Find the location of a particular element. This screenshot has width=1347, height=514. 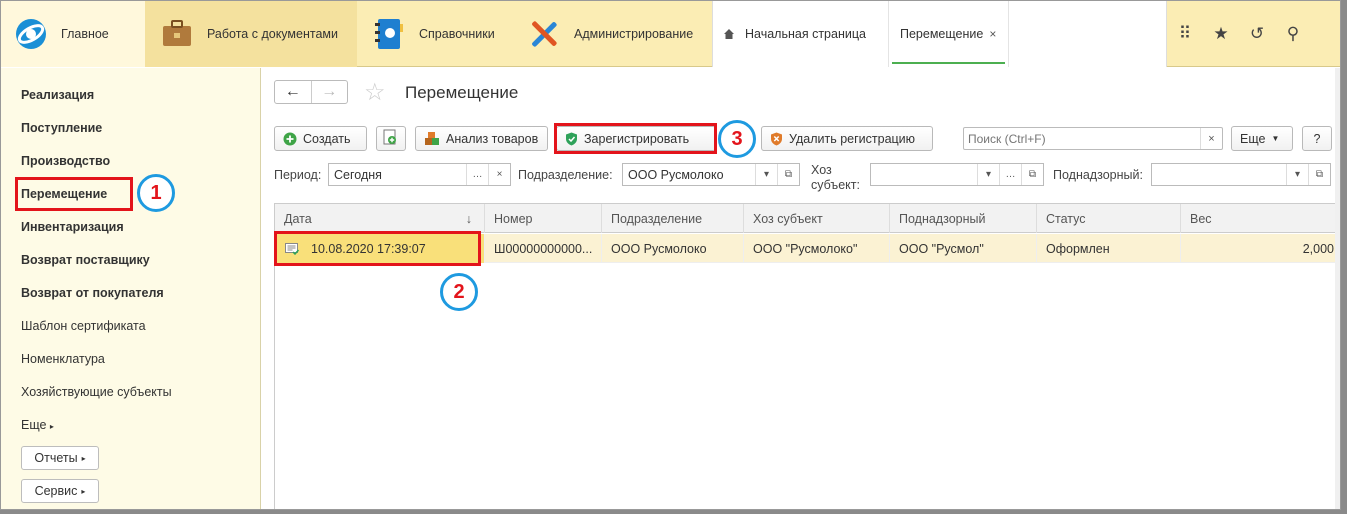

help-button: ? is located at coordinates (1317, 138).